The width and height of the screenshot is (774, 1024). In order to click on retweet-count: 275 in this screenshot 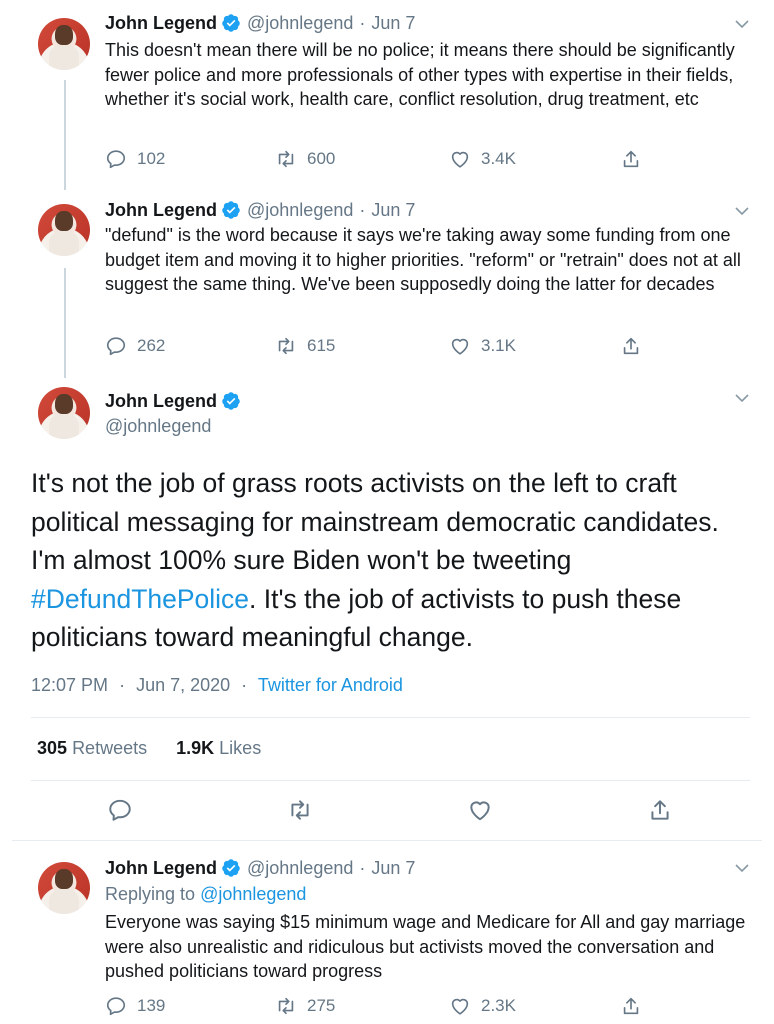, I will do `click(321, 1005)`.